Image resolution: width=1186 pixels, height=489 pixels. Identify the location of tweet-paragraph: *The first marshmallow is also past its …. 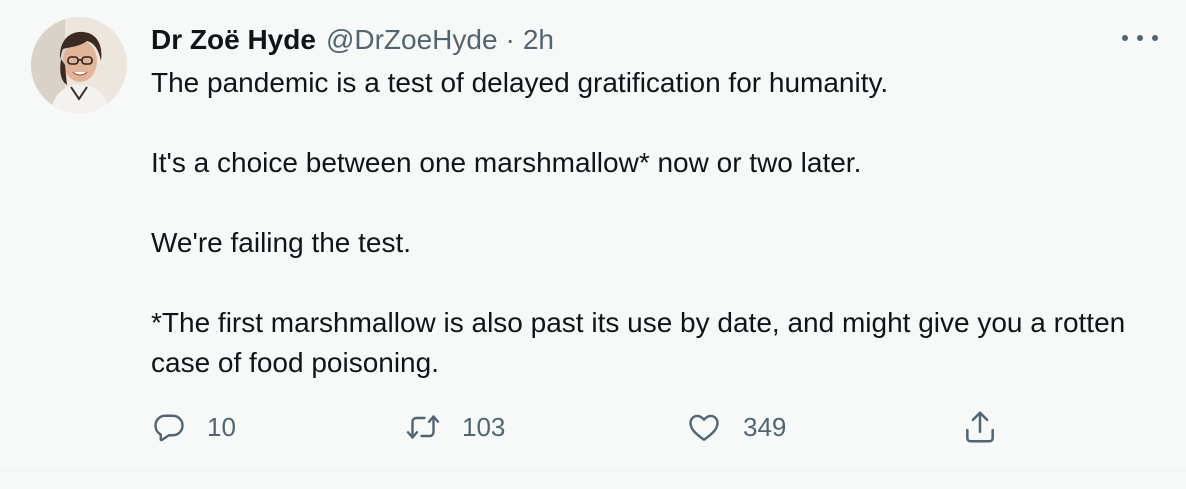
(638, 342).